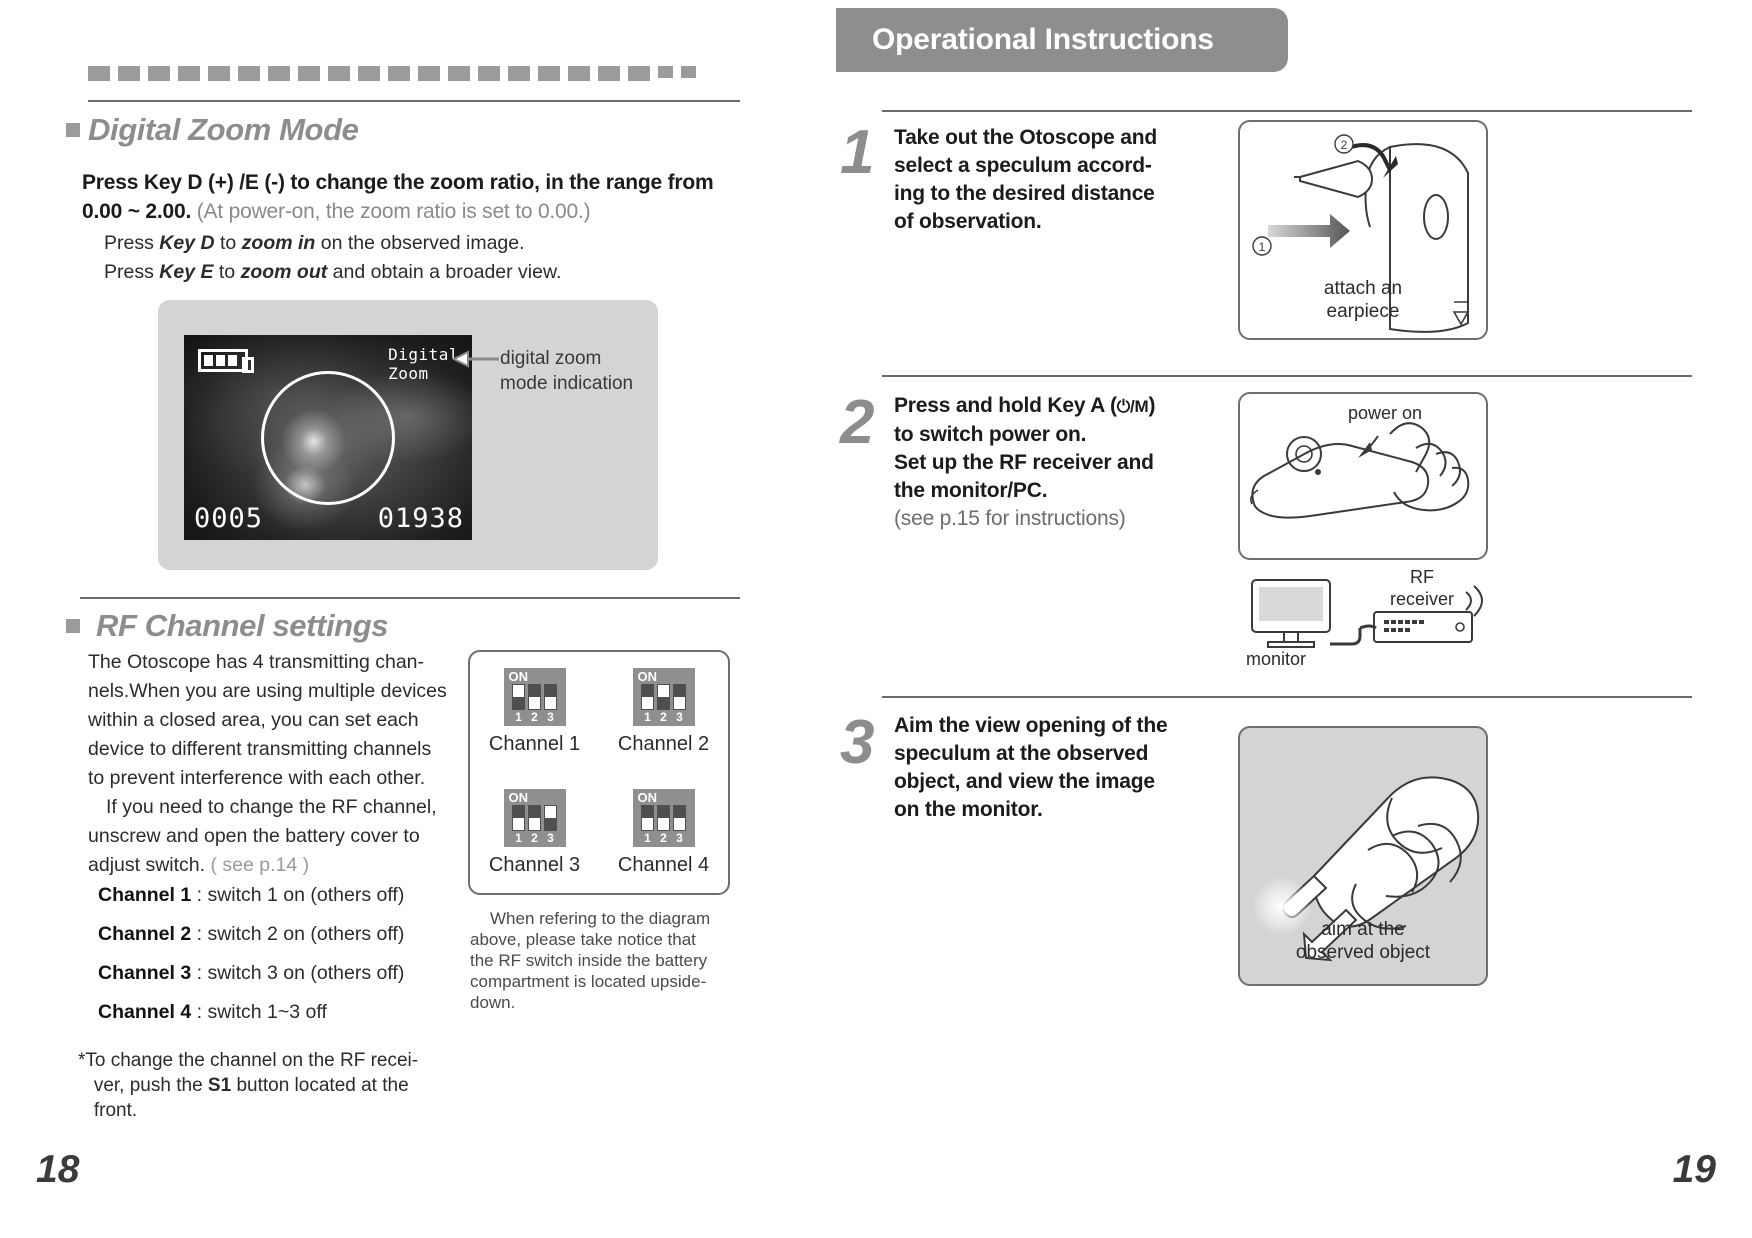 This screenshot has height=1238, width=1752. What do you see at coordinates (248, 1060) in the screenshot?
I see `footnote-line-1: *To change the channel on the RF recei-` at bounding box center [248, 1060].